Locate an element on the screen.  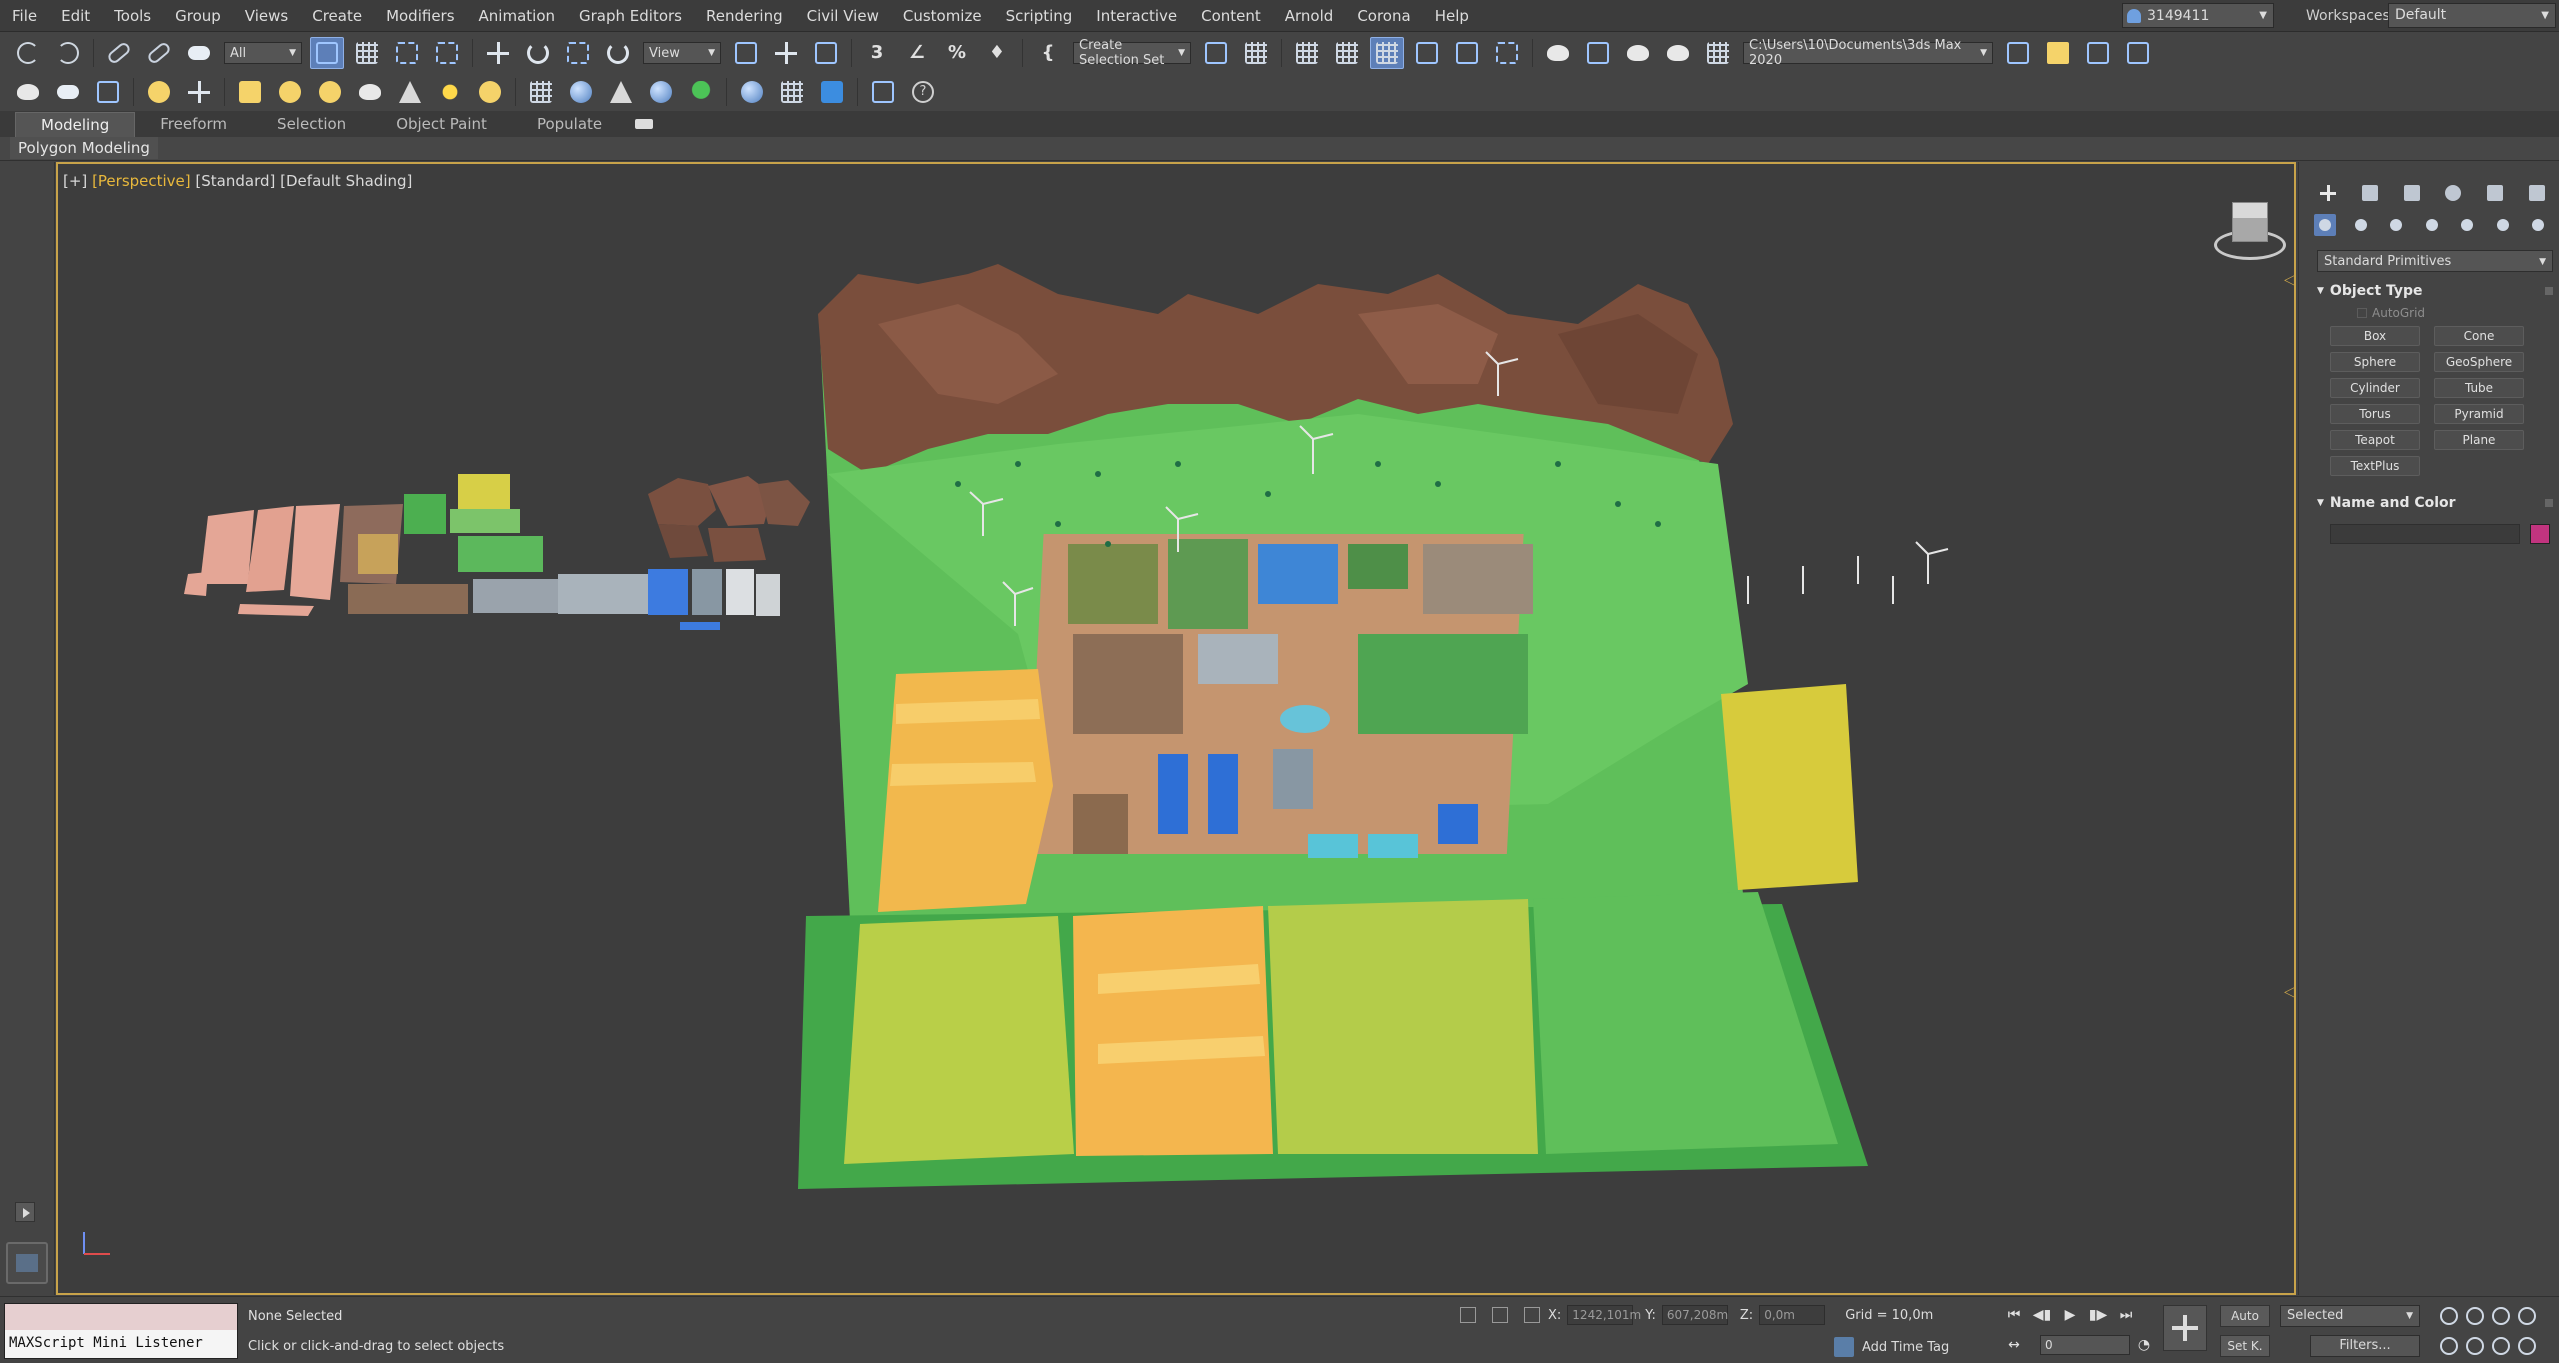
previous-frame-button: ◀▮ is located at coordinates (2042, 1315).